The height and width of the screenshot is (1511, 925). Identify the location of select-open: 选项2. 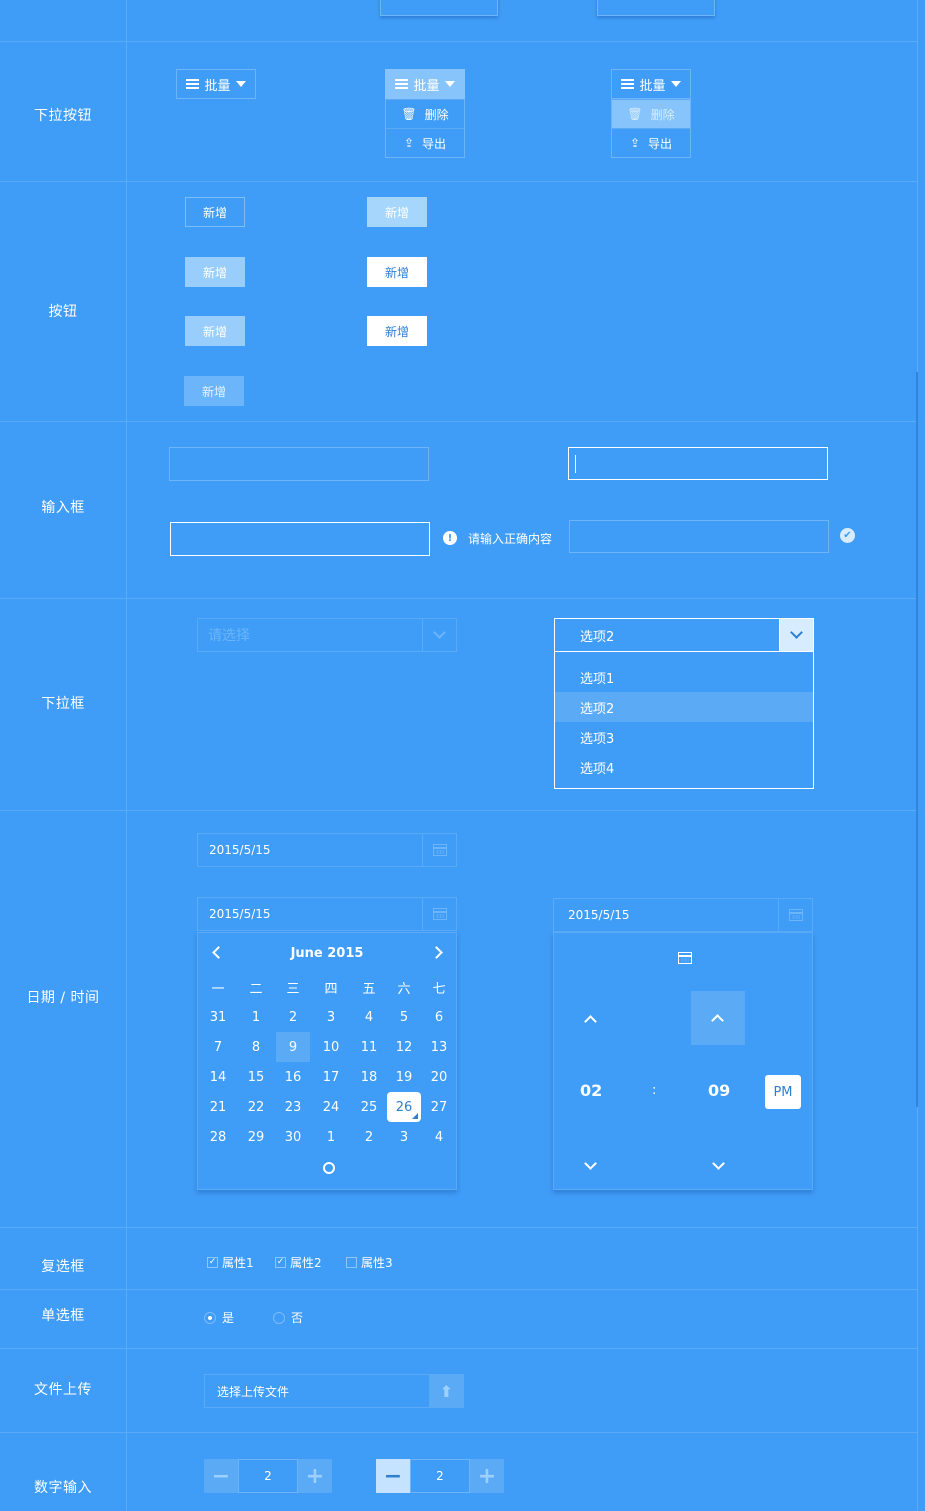
(684, 635).